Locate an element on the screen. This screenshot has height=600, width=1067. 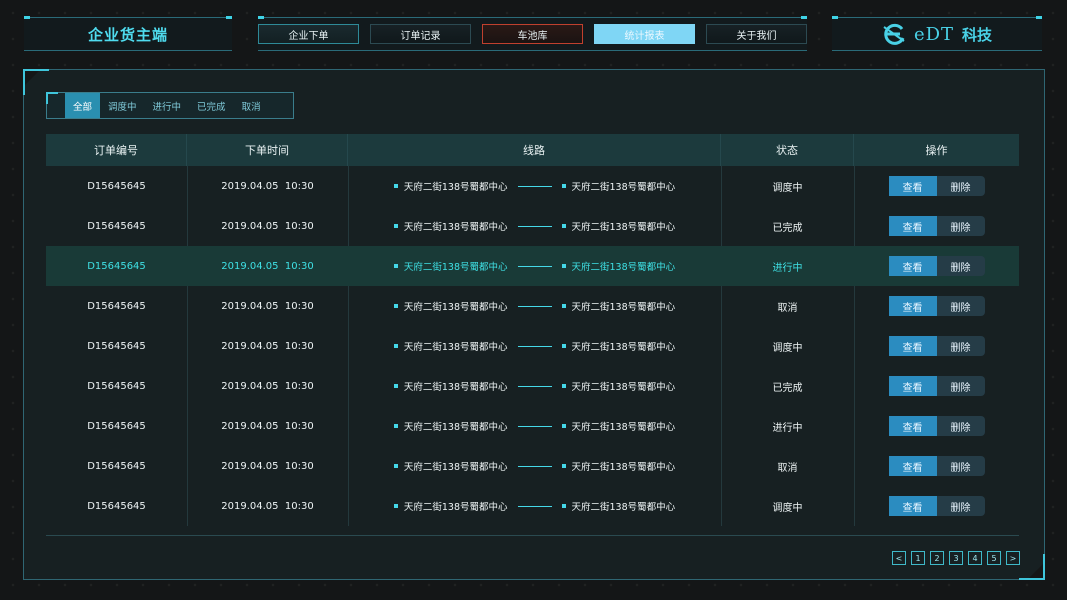
column-header: 操作 is located at coordinates (936, 150).